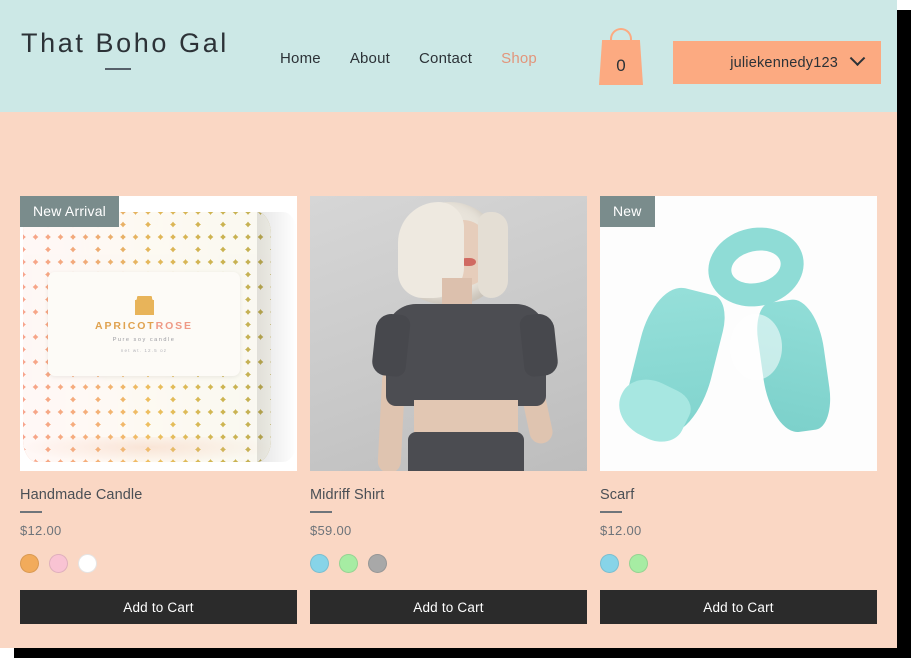  I want to click on color-swatch-white, so click(87, 563).